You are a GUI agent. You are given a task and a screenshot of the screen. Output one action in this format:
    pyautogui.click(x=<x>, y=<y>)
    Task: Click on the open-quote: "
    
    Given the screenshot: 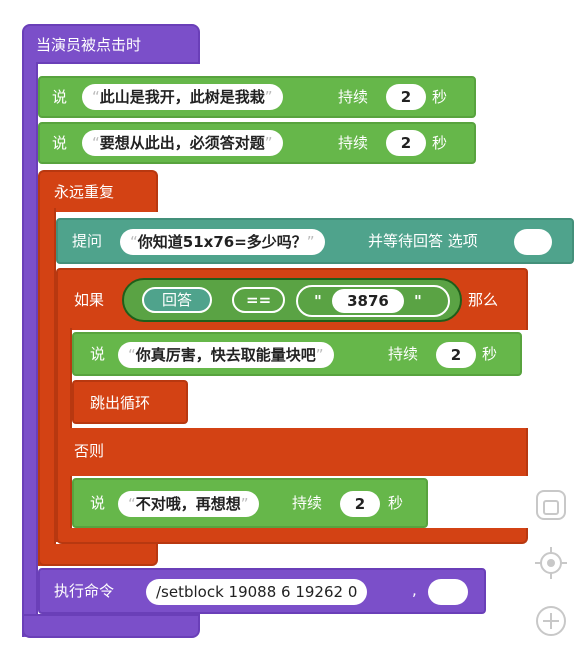 What is the action you would take?
    pyautogui.click(x=318, y=301)
    